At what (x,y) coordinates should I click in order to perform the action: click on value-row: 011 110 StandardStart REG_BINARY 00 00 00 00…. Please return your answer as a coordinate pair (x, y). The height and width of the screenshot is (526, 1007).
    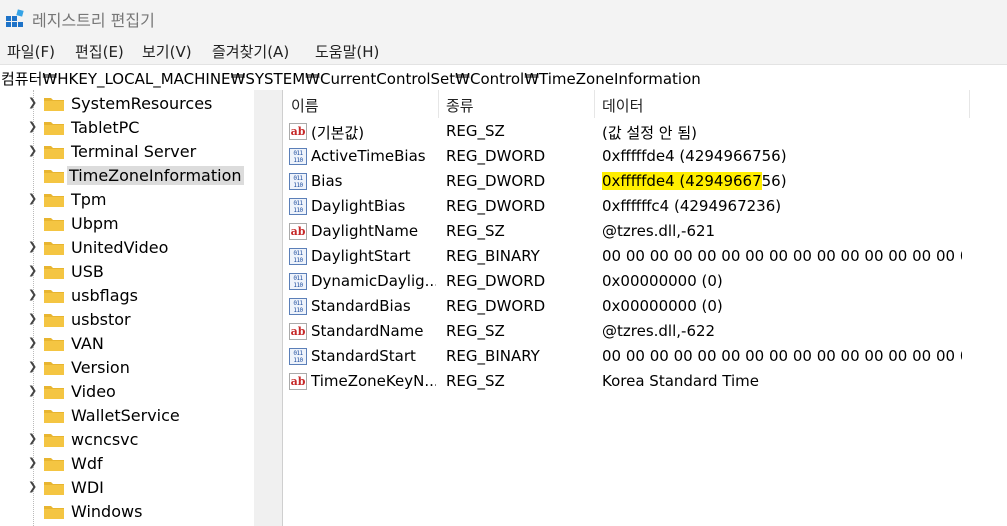
    Looking at the image, I should click on (645, 356).